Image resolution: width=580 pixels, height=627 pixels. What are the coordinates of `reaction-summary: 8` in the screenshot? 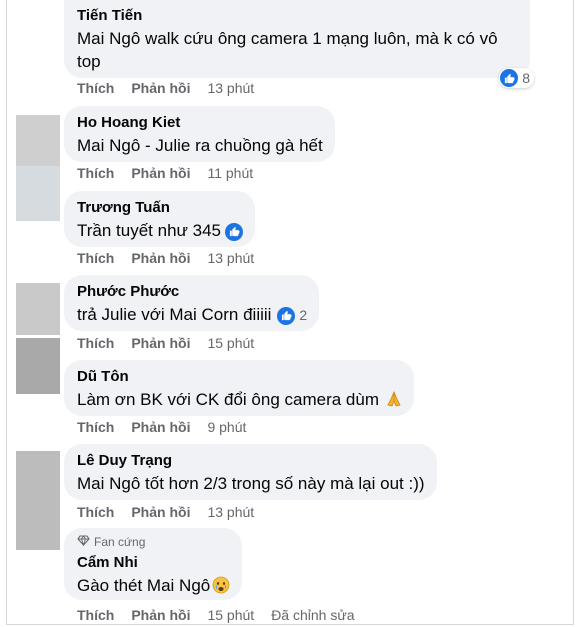 It's located at (516, 78).